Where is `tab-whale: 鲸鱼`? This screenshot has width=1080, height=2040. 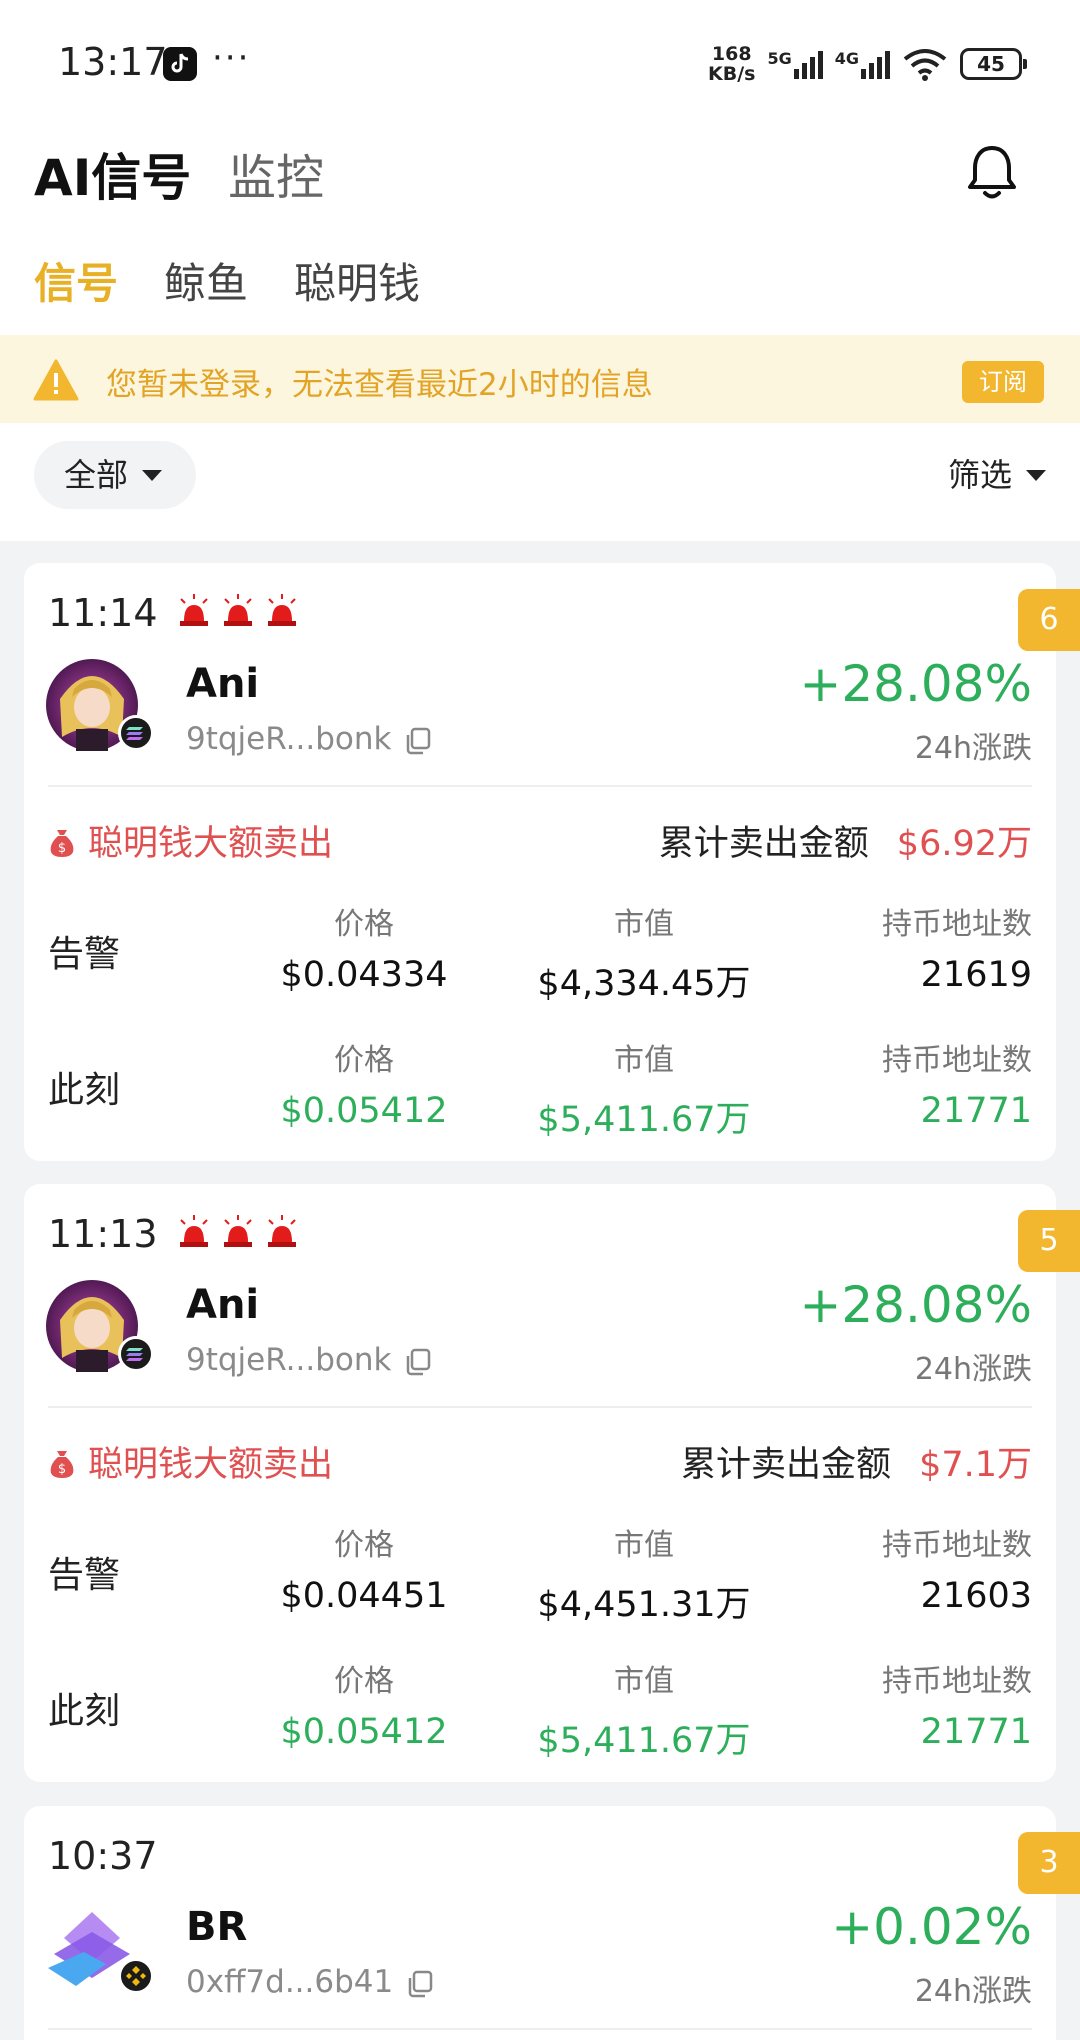 tab-whale: 鲸鱼 is located at coordinates (206, 280).